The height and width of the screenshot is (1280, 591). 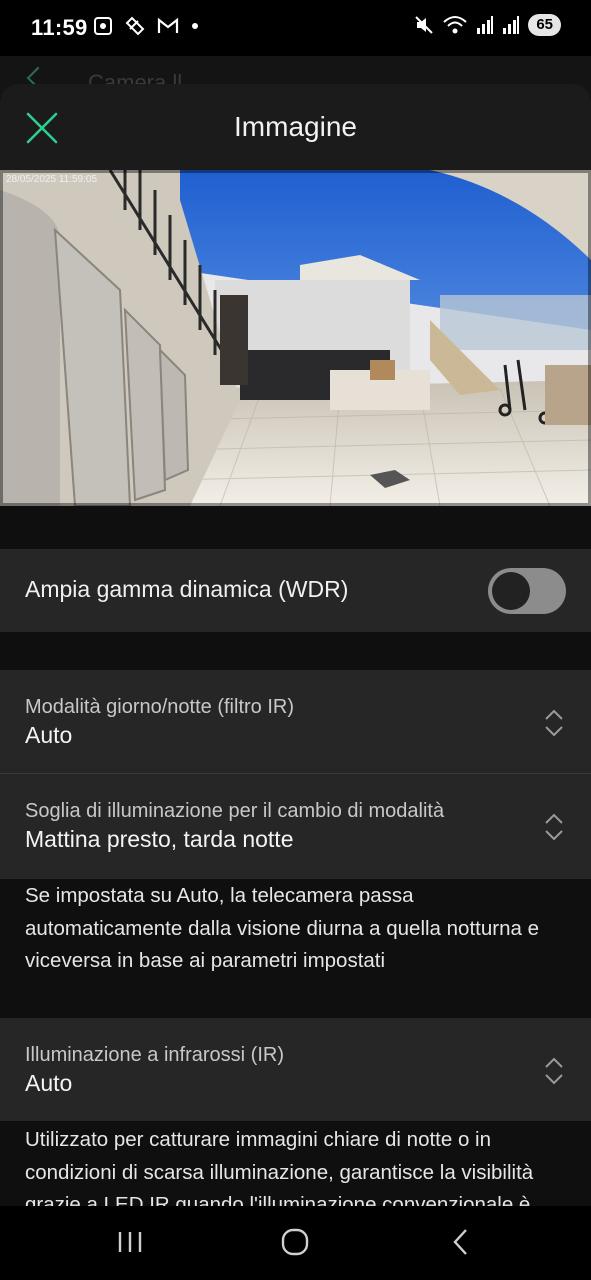 What do you see at coordinates (168, 25) in the screenshot?
I see `gmail-icon` at bounding box center [168, 25].